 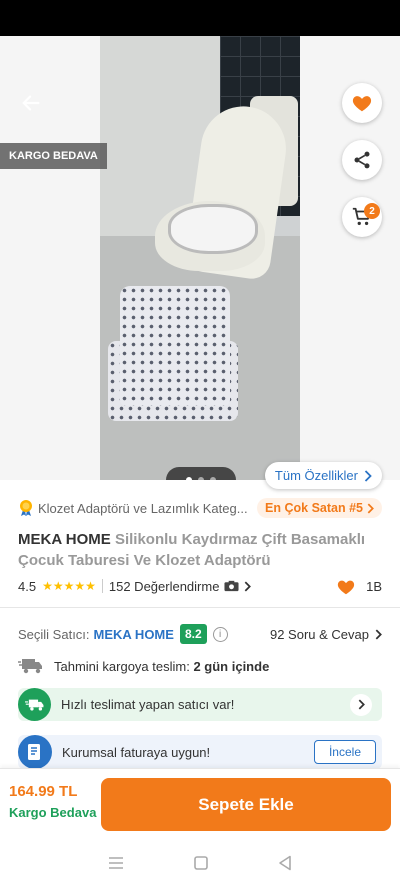 I want to click on camera-icon, so click(x=231, y=586).